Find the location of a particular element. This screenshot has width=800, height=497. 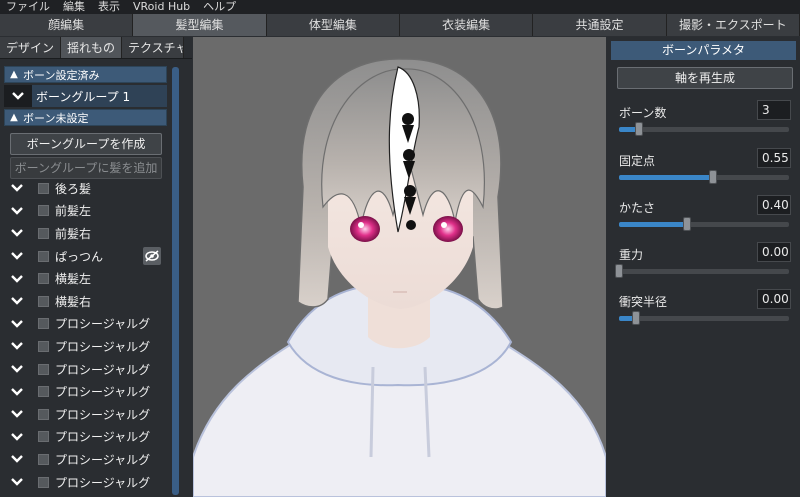

left-scrollbar-thumb is located at coordinates (175, 281).